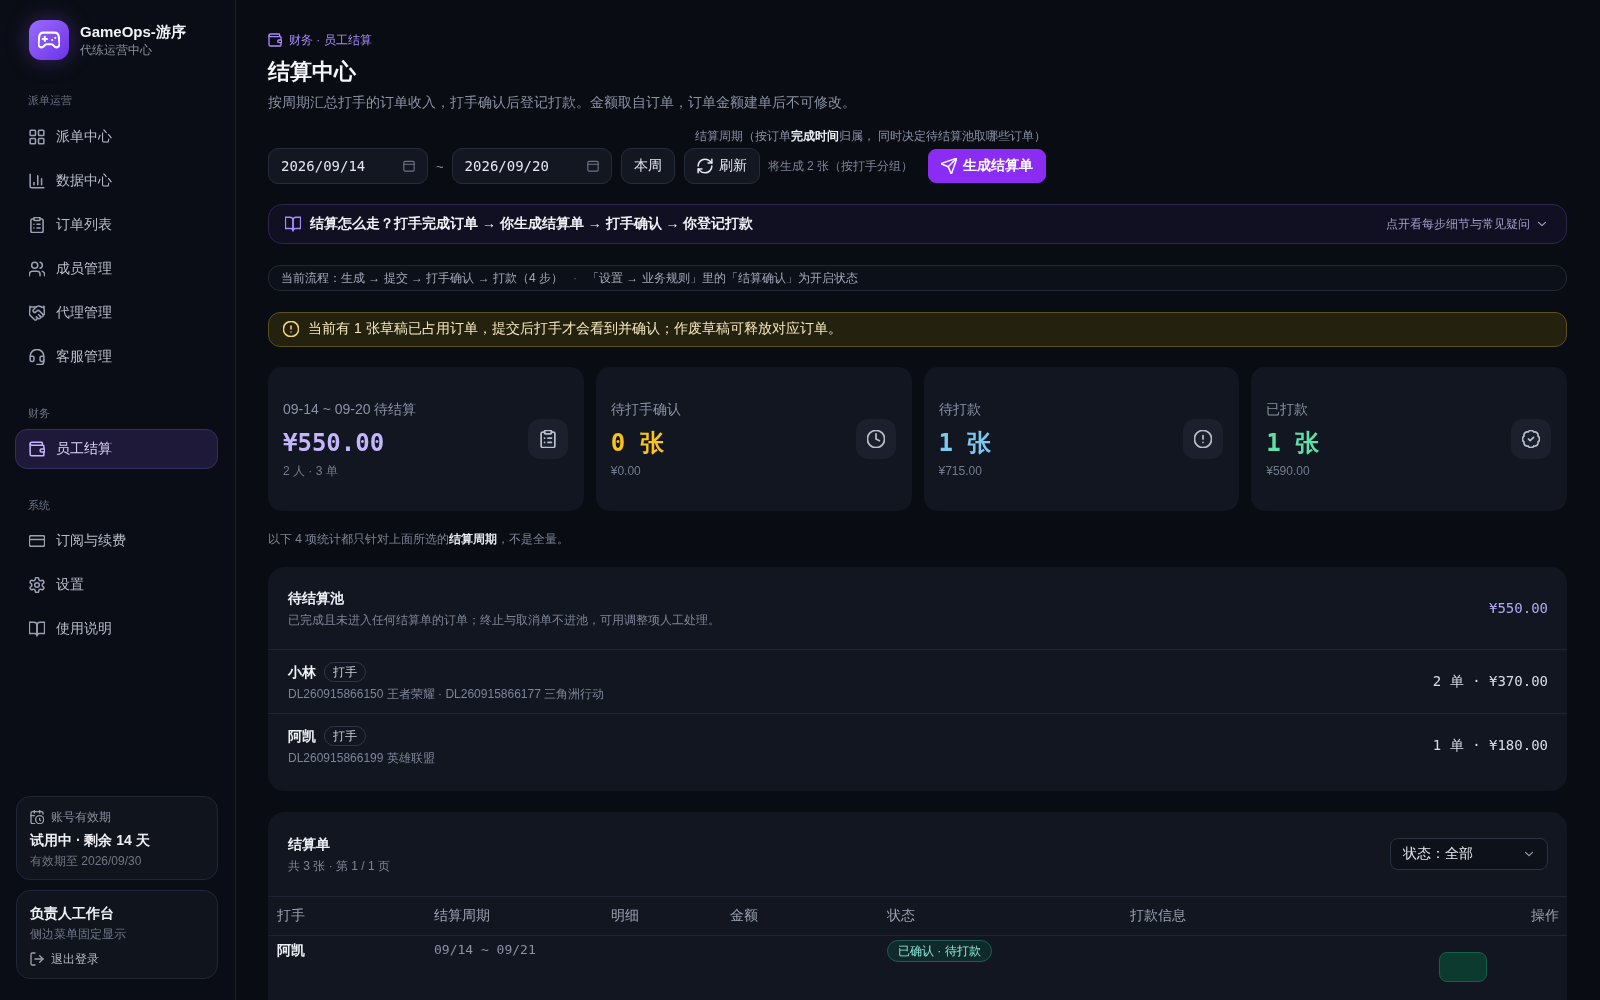 The height and width of the screenshot is (1000, 1600). I want to click on settlements-title: 结算单, so click(309, 844).